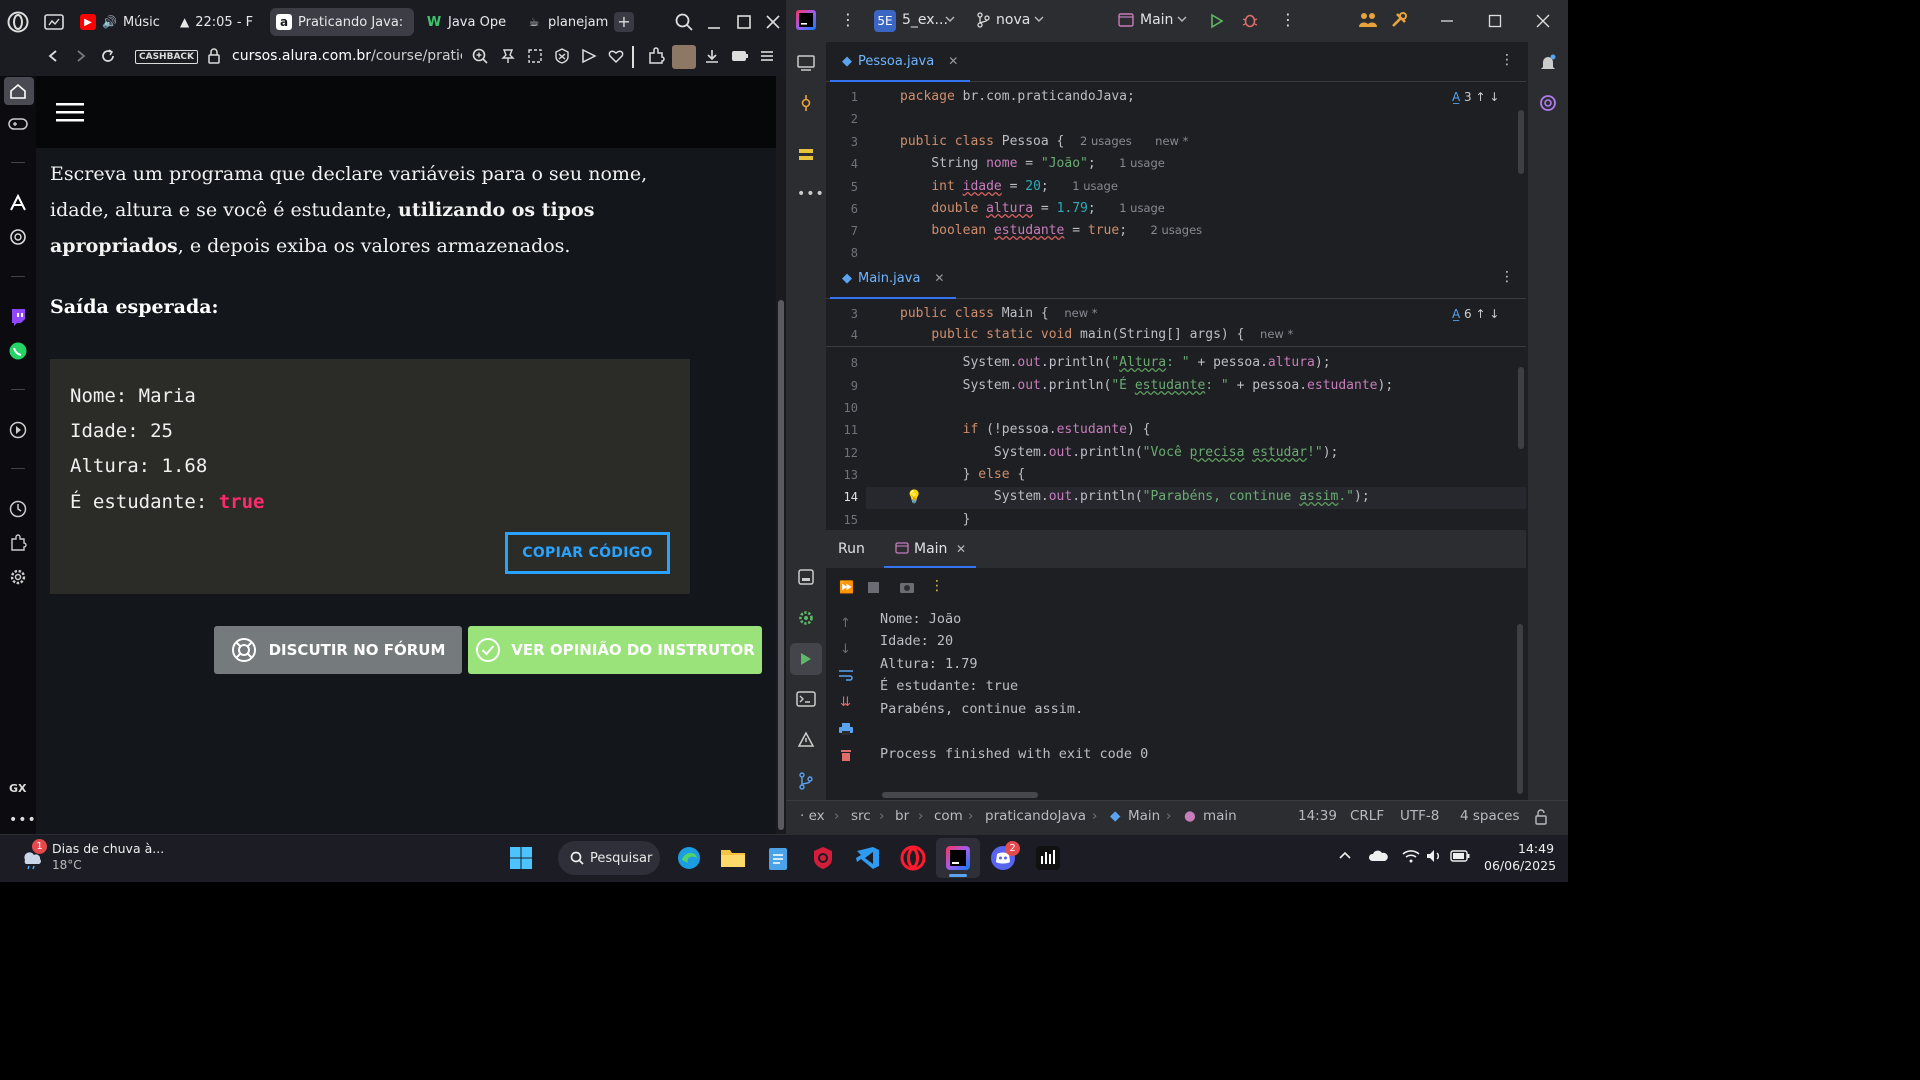  What do you see at coordinates (18, 317) in the screenshot?
I see `twitch-icon` at bounding box center [18, 317].